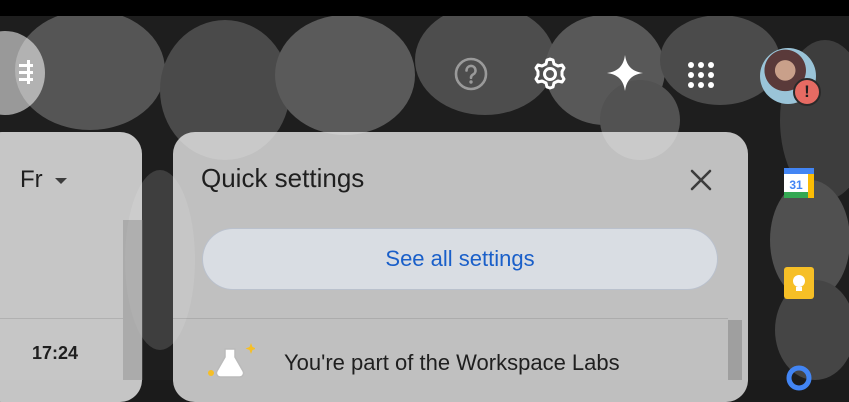 The width and height of the screenshot is (849, 402). I want to click on contacts-app-button, so click(799, 381).